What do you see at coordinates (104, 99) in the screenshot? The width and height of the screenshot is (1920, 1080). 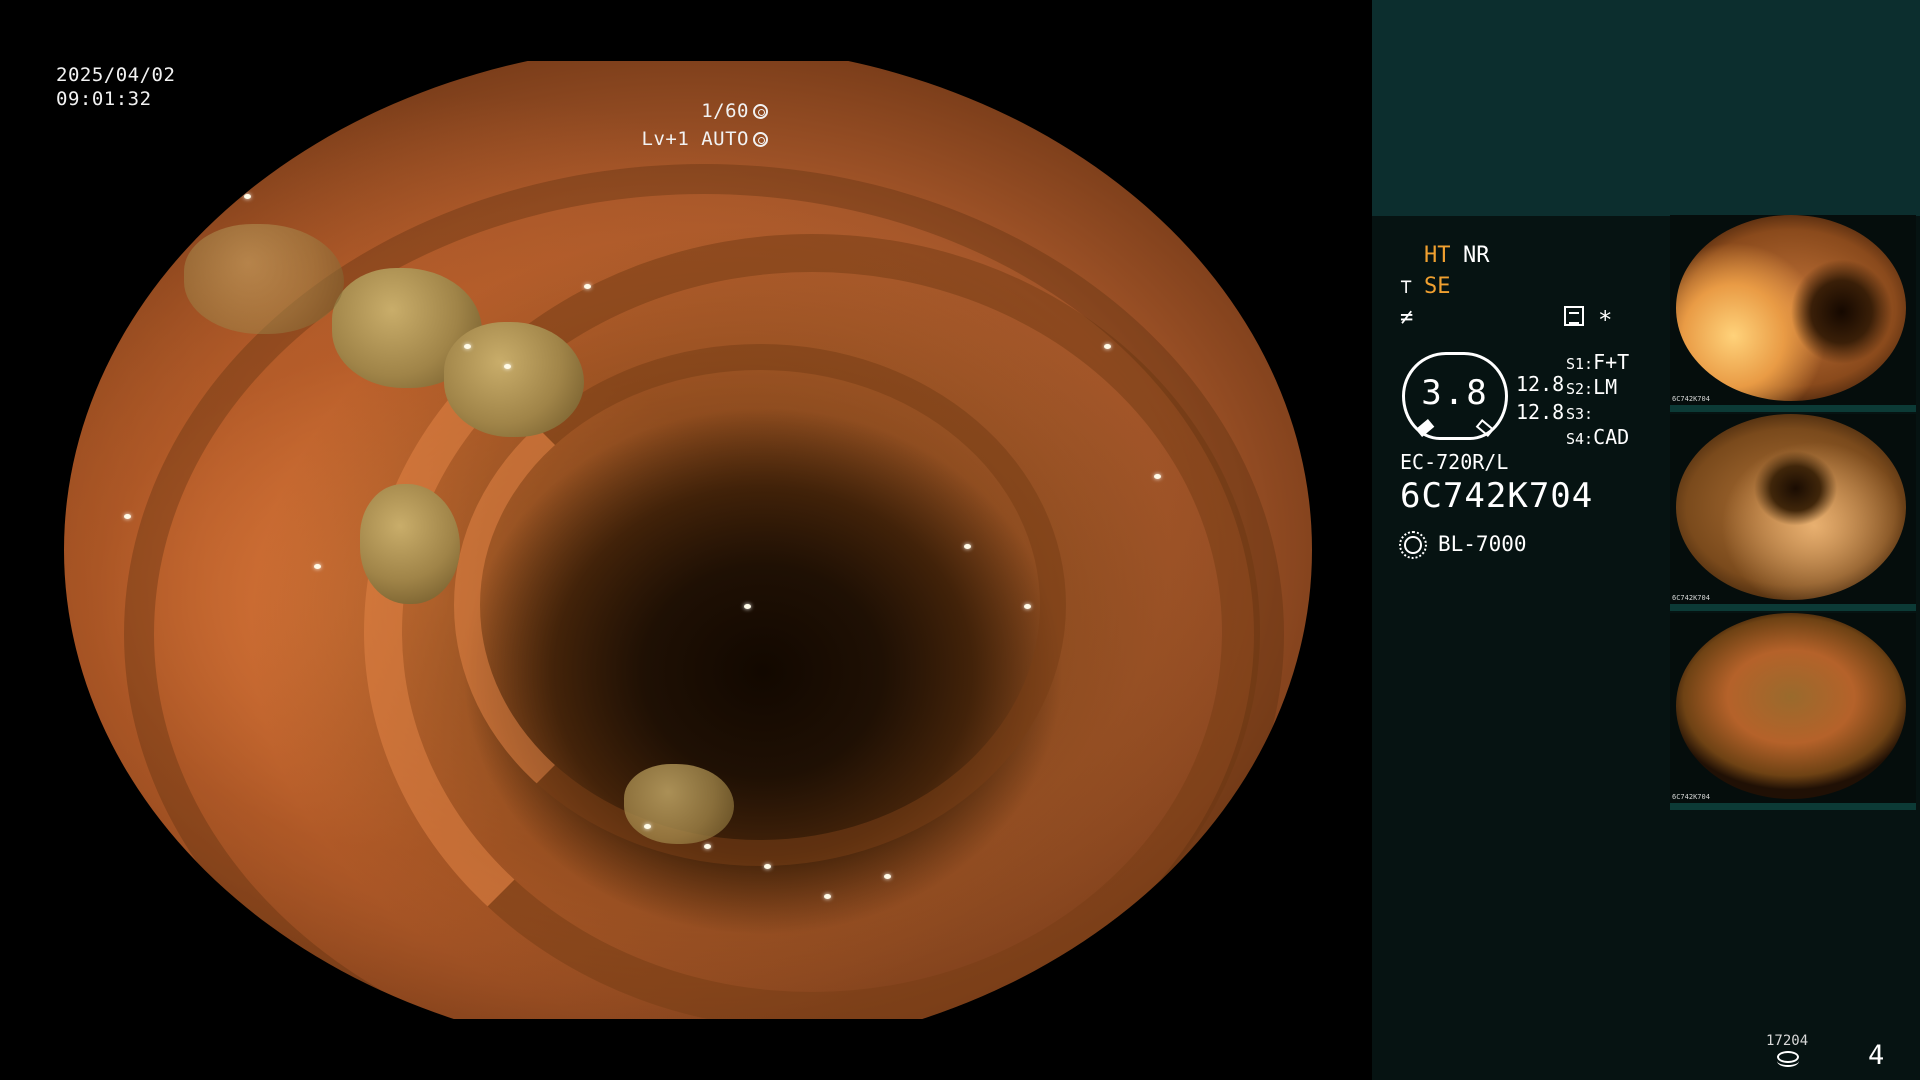 I see `exam-time: 09:01:32` at bounding box center [104, 99].